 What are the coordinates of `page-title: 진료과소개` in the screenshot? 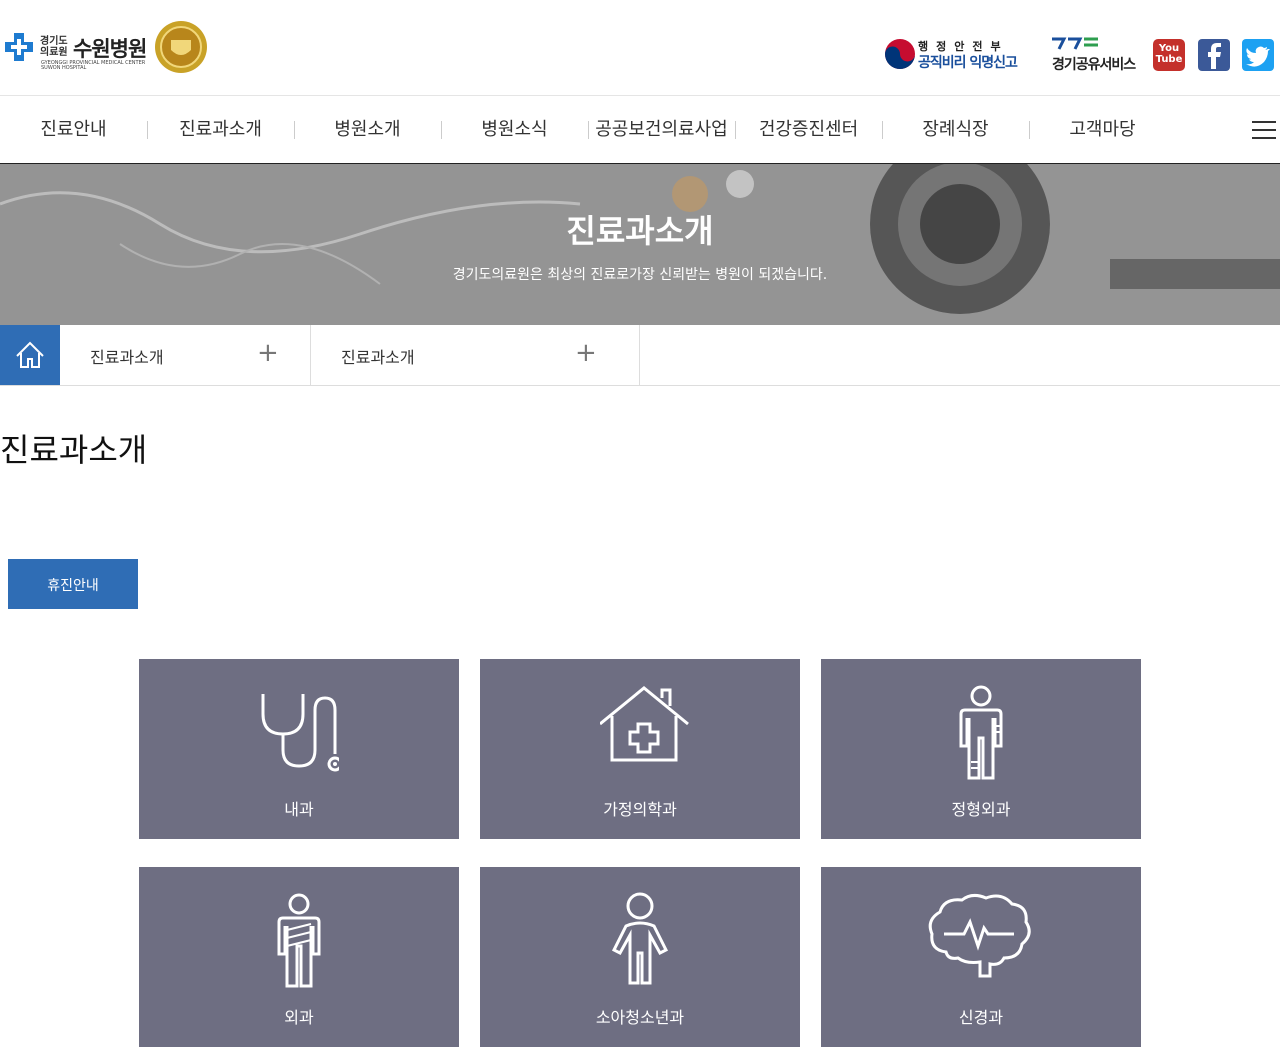 It's located at (74, 450).